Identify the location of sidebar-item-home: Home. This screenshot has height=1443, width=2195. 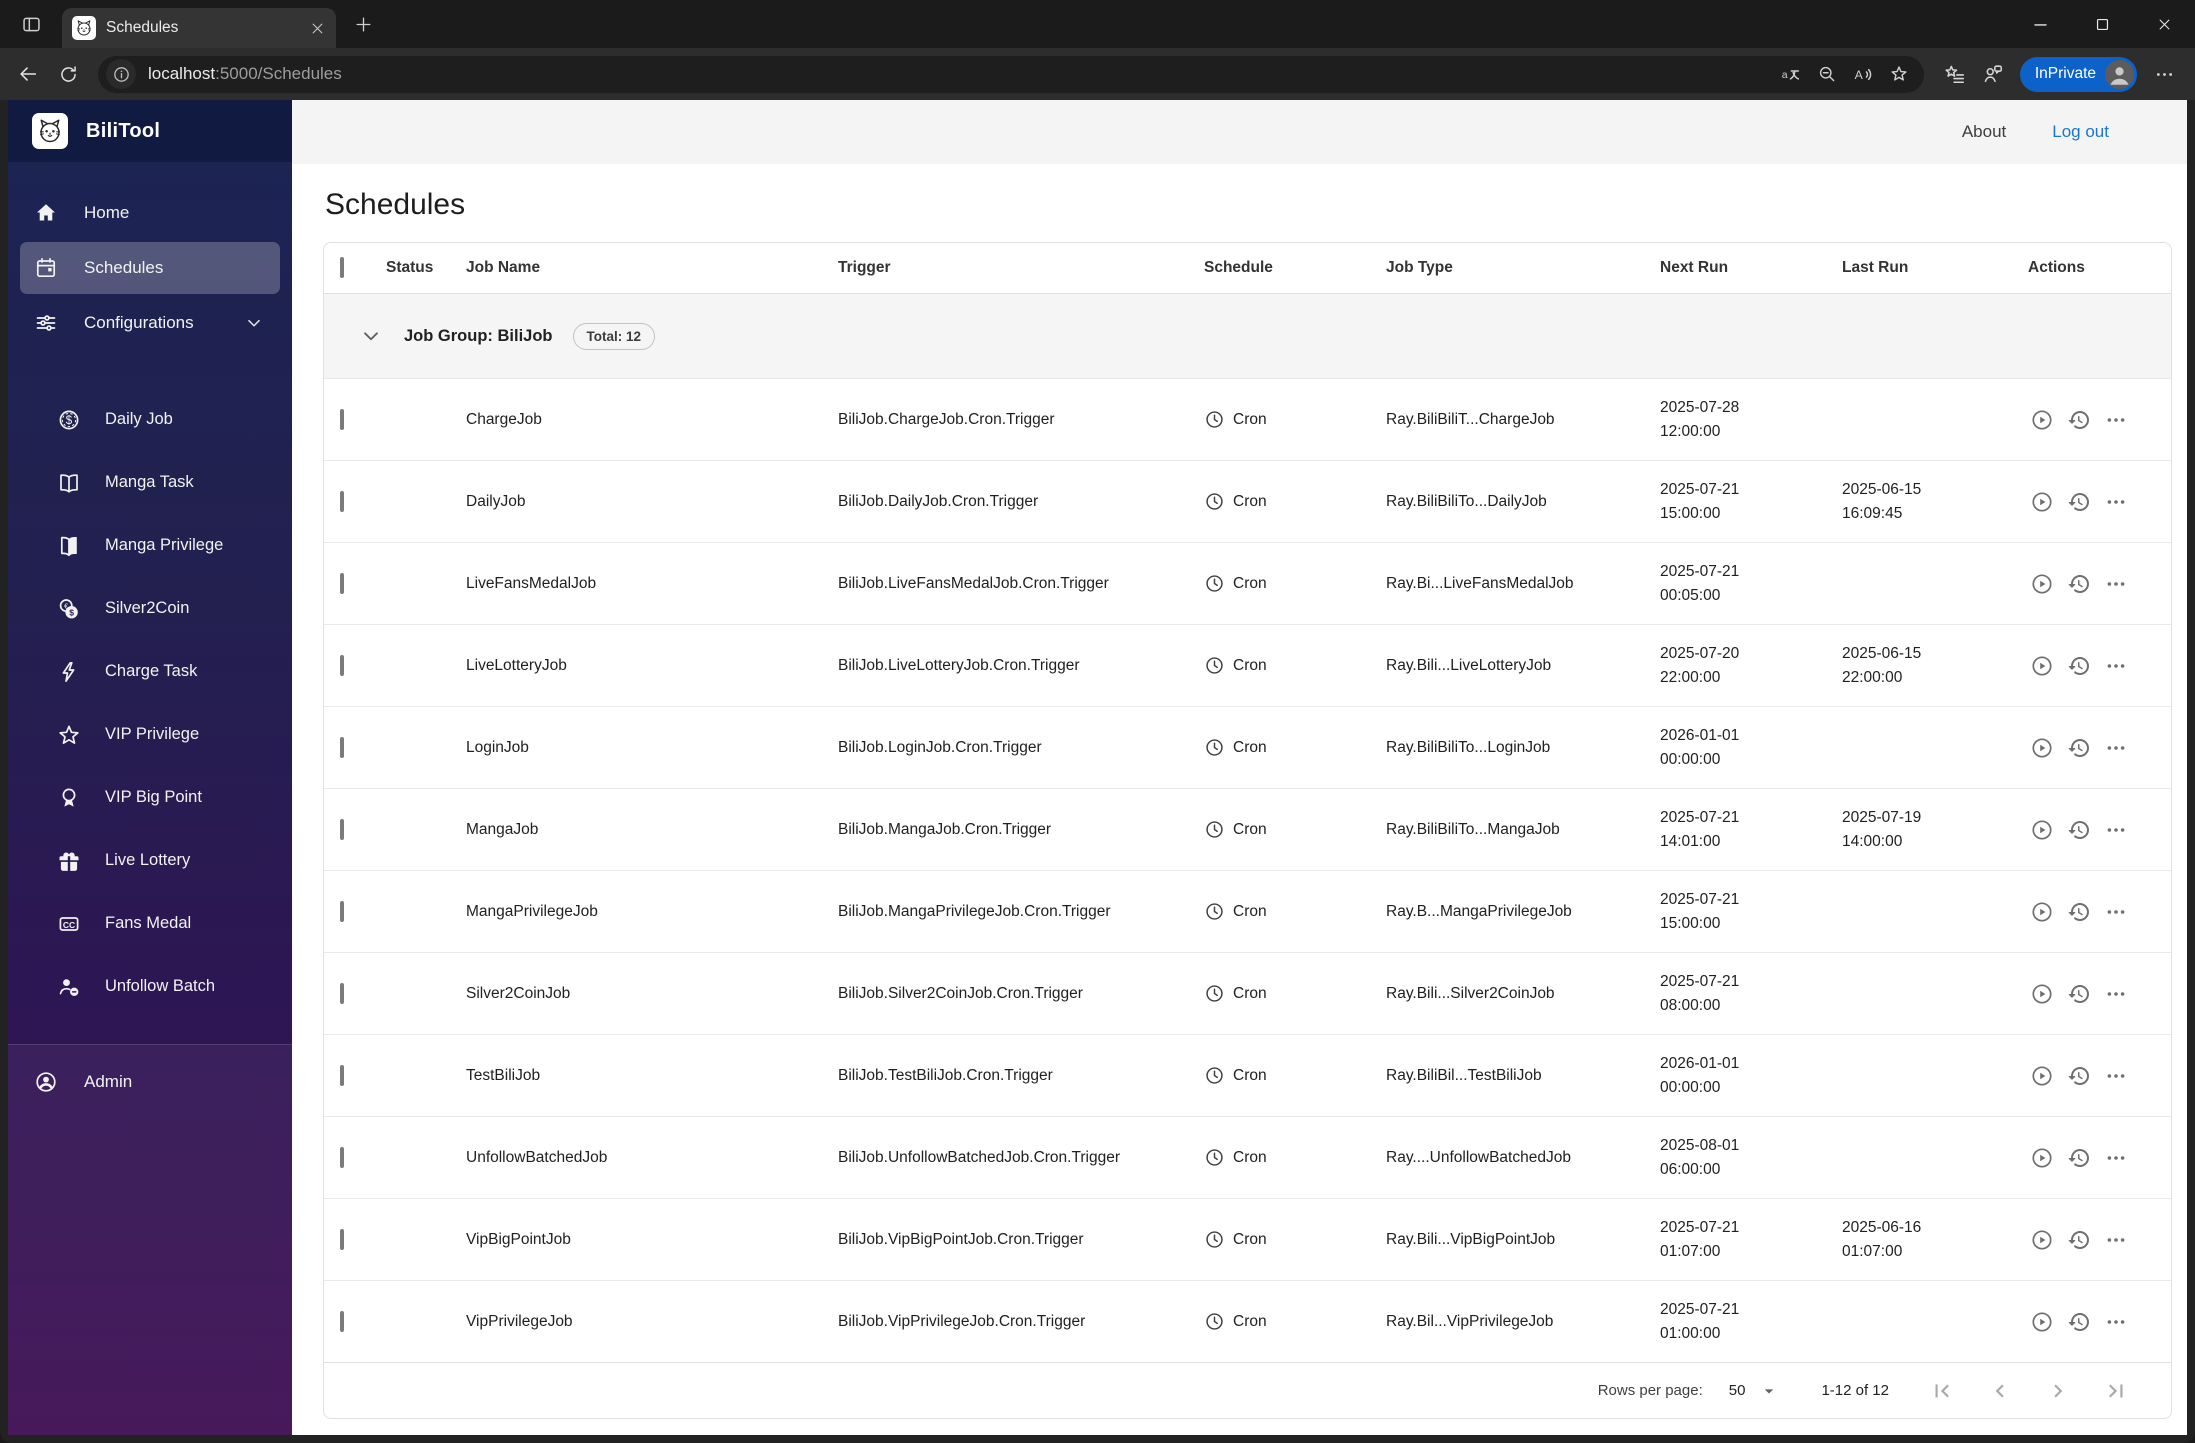
(150, 213).